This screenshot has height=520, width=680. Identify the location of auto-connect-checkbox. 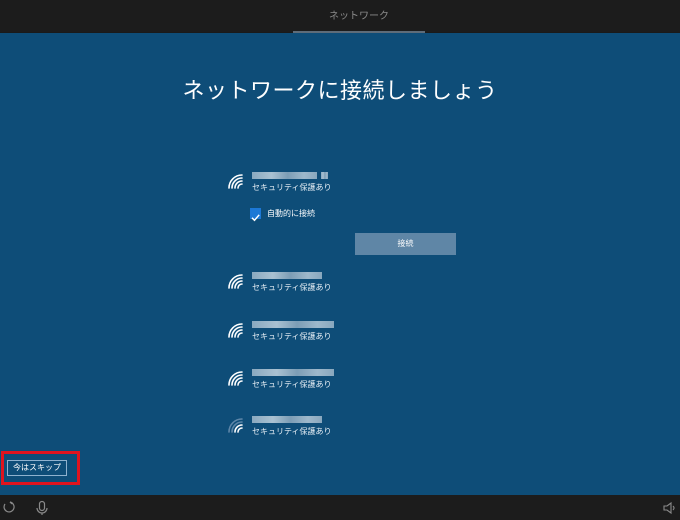
(255, 215).